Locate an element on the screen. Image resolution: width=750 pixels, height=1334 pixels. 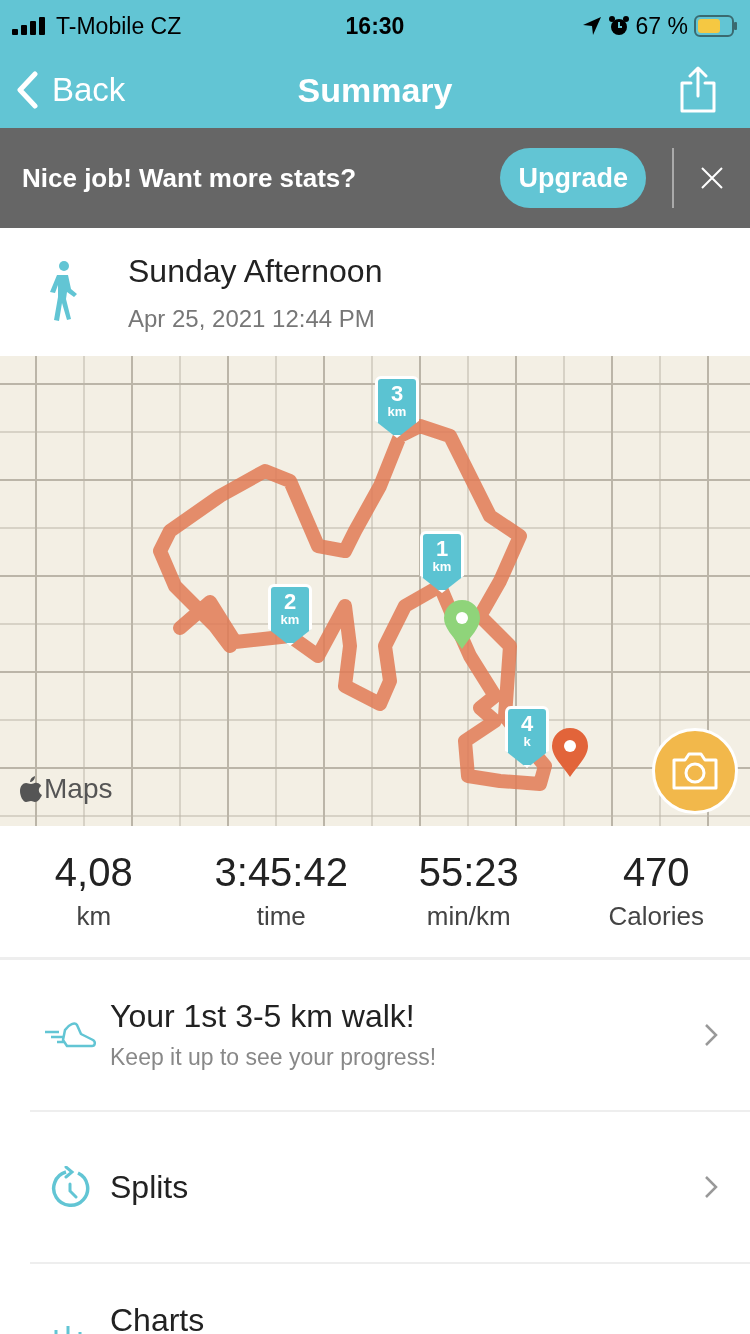
stat-value: 3:45:42 is located at coordinates (281, 872).